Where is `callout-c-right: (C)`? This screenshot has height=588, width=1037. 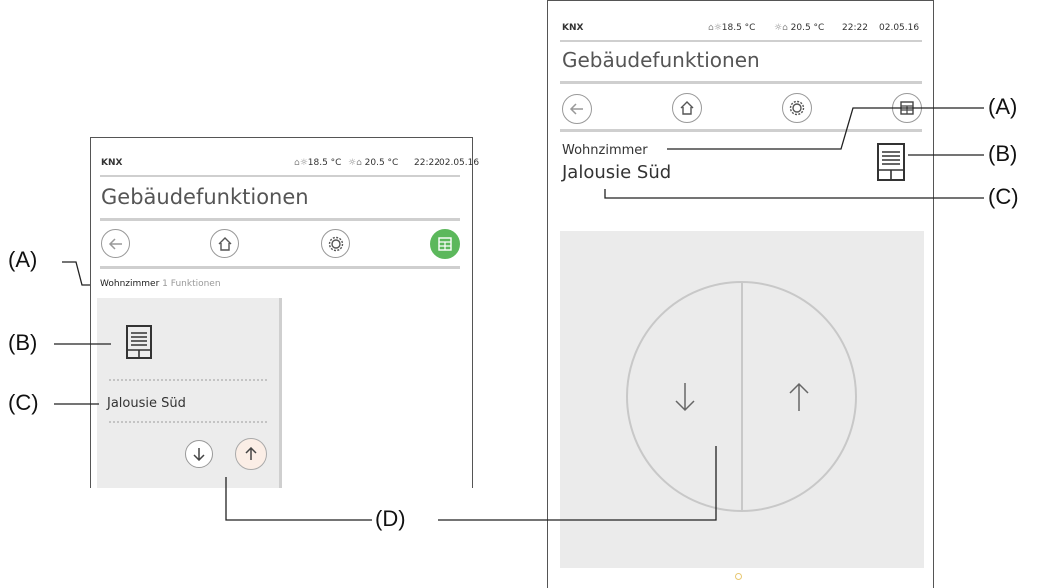
callout-c-right: (C) is located at coordinates (1003, 196).